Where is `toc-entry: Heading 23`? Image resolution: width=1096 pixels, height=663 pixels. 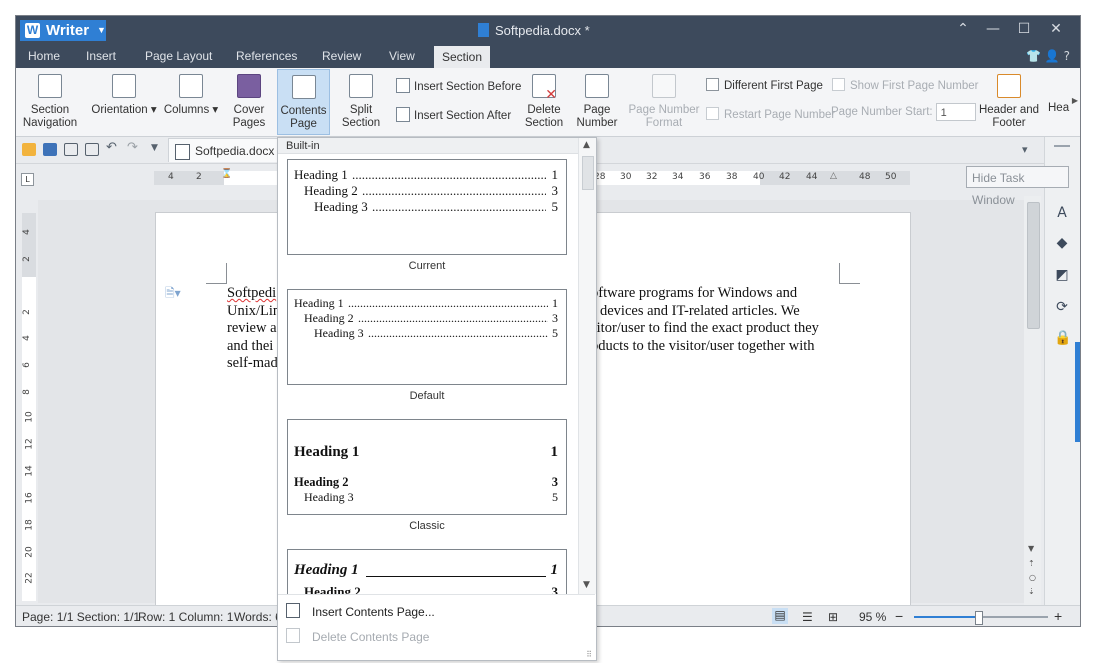 toc-entry: Heading 23 is located at coordinates (431, 589).